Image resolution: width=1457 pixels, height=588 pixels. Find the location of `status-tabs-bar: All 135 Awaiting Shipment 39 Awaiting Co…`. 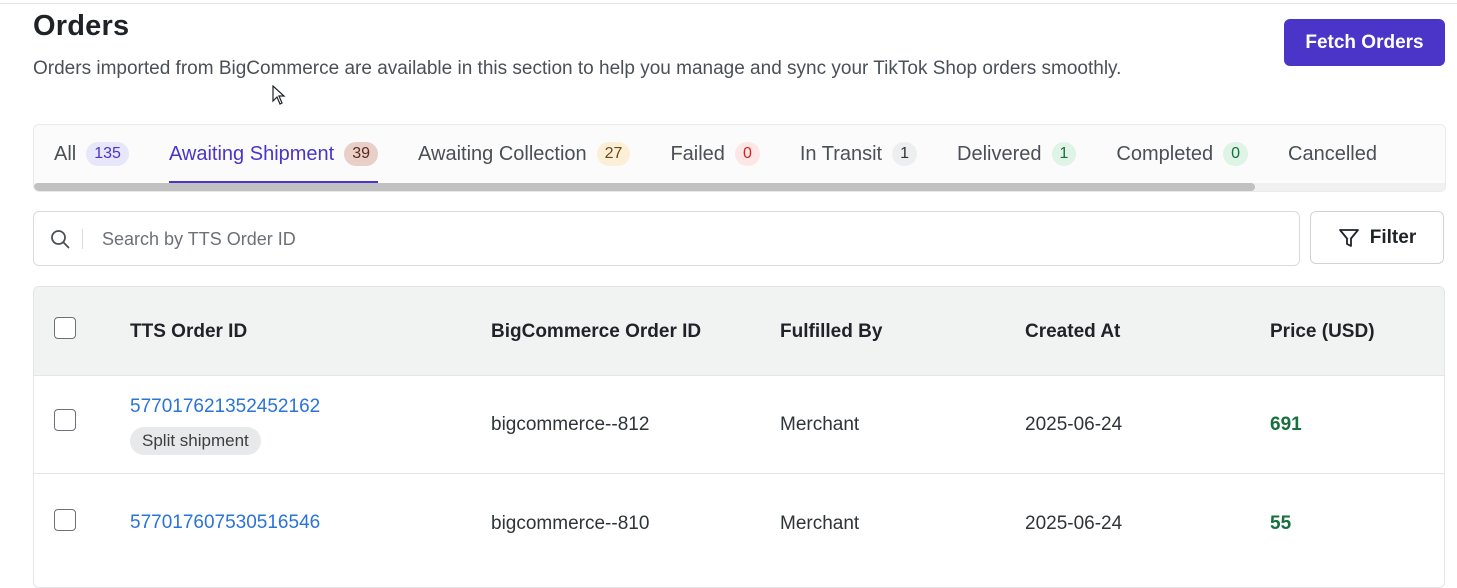

status-tabs-bar: All 135 Awaiting Shipment 39 Awaiting Co… is located at coordinates (739, 158).